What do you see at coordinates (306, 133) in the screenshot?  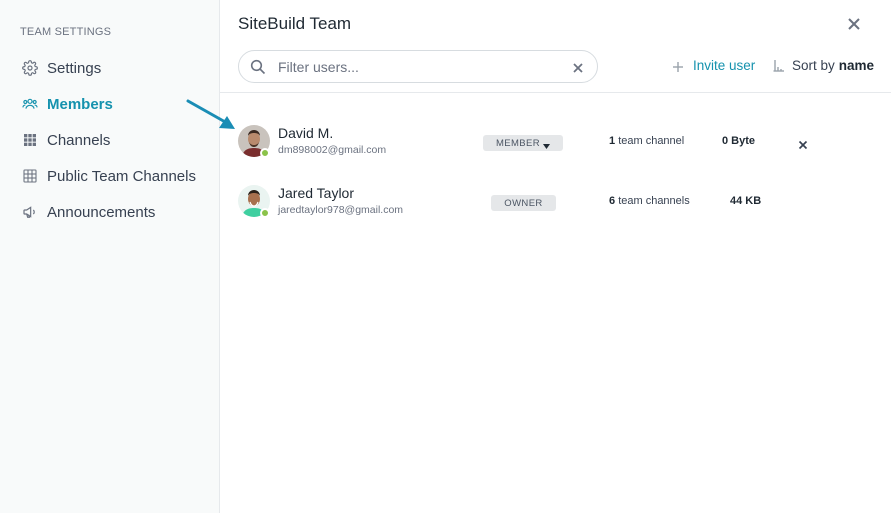 I see `member-name: David M.` at bounding box center [306, 133].